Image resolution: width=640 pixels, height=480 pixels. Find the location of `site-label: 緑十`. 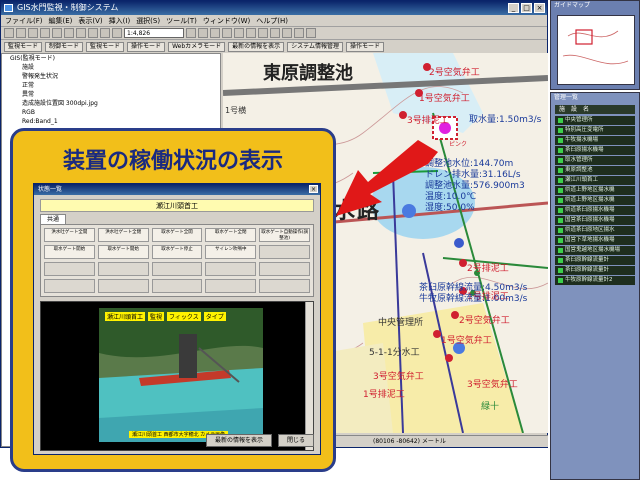

site-label: 緑十 is located at coordinates (490, 405).